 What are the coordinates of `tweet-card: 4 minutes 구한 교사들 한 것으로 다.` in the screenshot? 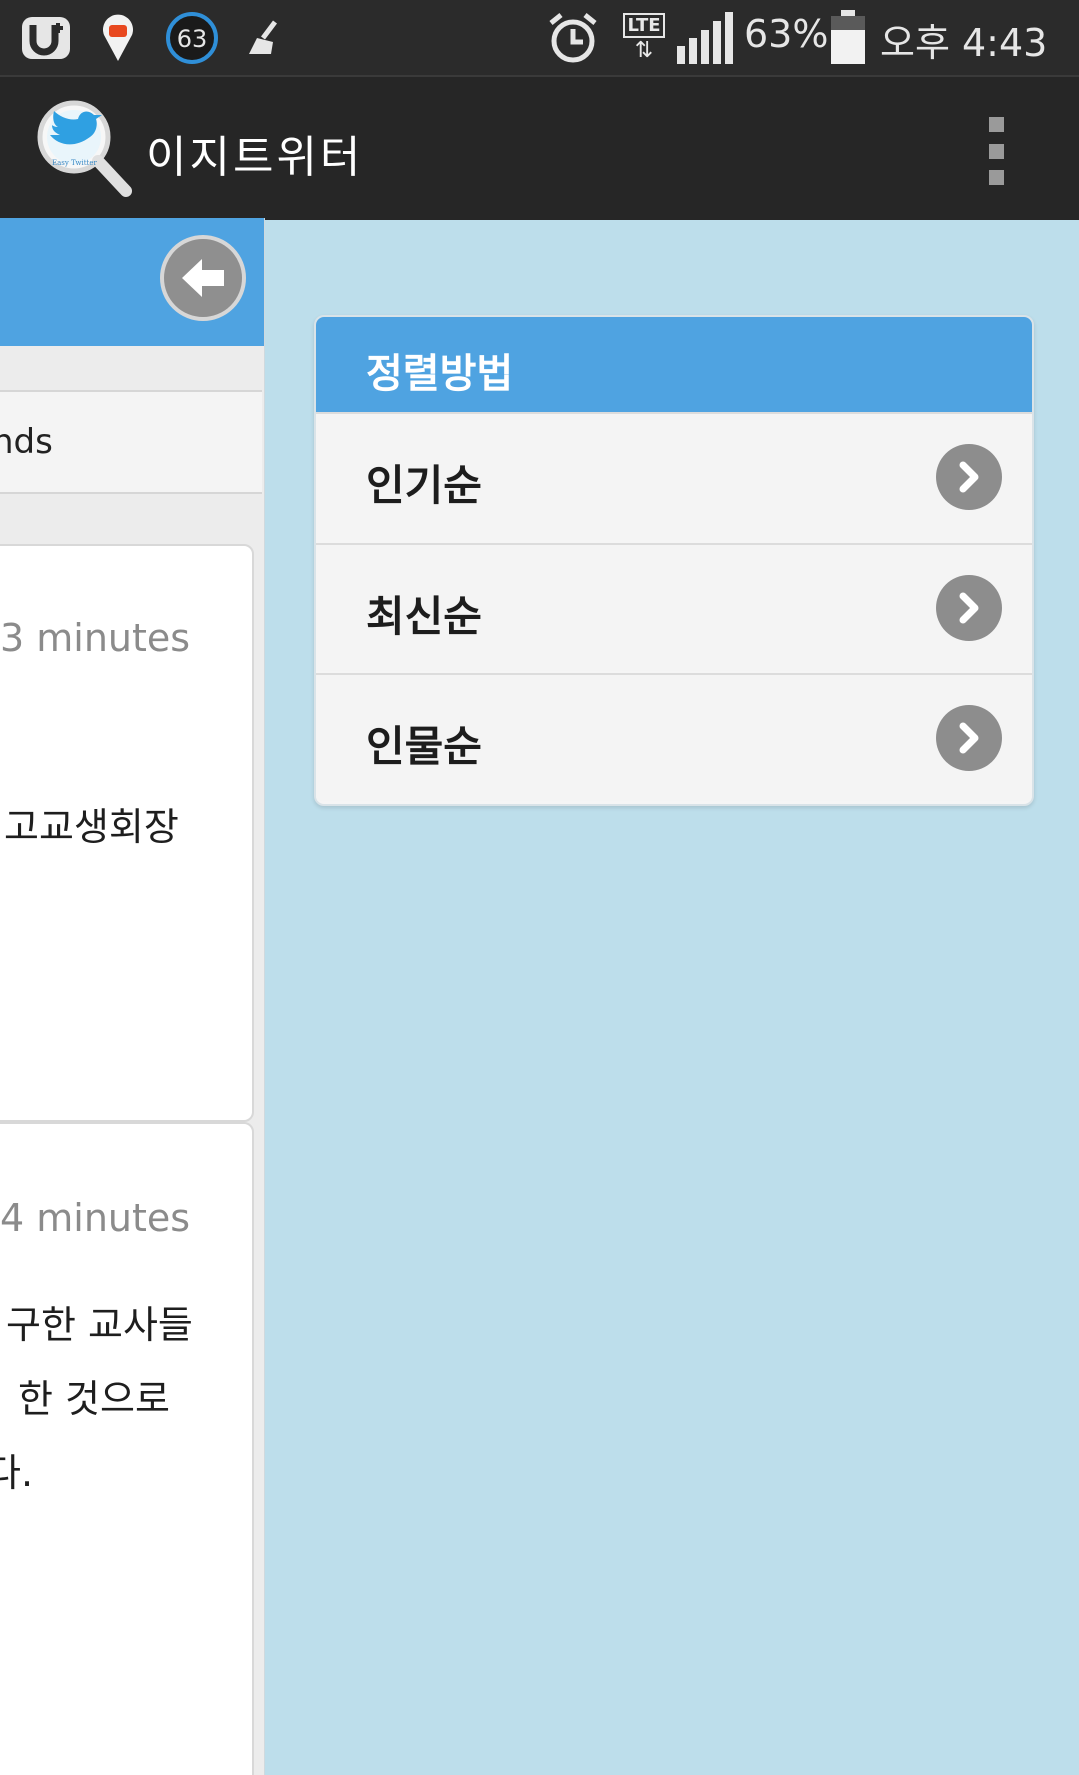 It's located at (127, 1448).